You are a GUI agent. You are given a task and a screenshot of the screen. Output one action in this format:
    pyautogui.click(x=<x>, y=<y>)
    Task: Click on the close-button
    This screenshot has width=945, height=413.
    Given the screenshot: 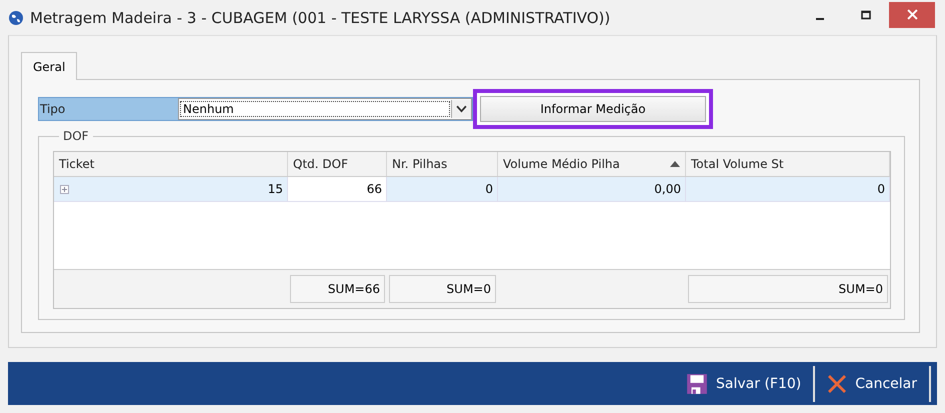 What is the action you would take?
    pyautogui.click(x=912, y=15)
    